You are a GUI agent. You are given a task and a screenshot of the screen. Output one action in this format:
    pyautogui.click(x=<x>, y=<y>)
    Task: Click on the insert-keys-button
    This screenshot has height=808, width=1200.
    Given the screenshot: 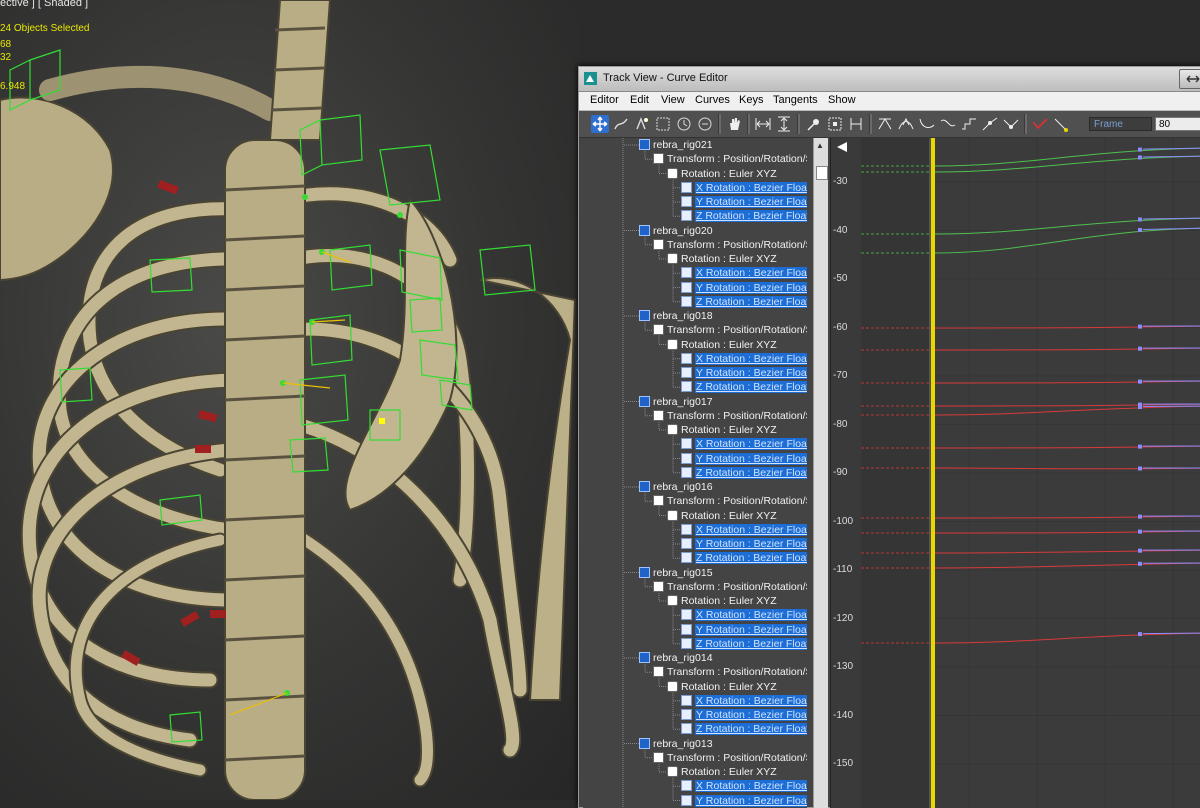 What is the action you would take?
    pyautogui.click(x=642, y=124)
    